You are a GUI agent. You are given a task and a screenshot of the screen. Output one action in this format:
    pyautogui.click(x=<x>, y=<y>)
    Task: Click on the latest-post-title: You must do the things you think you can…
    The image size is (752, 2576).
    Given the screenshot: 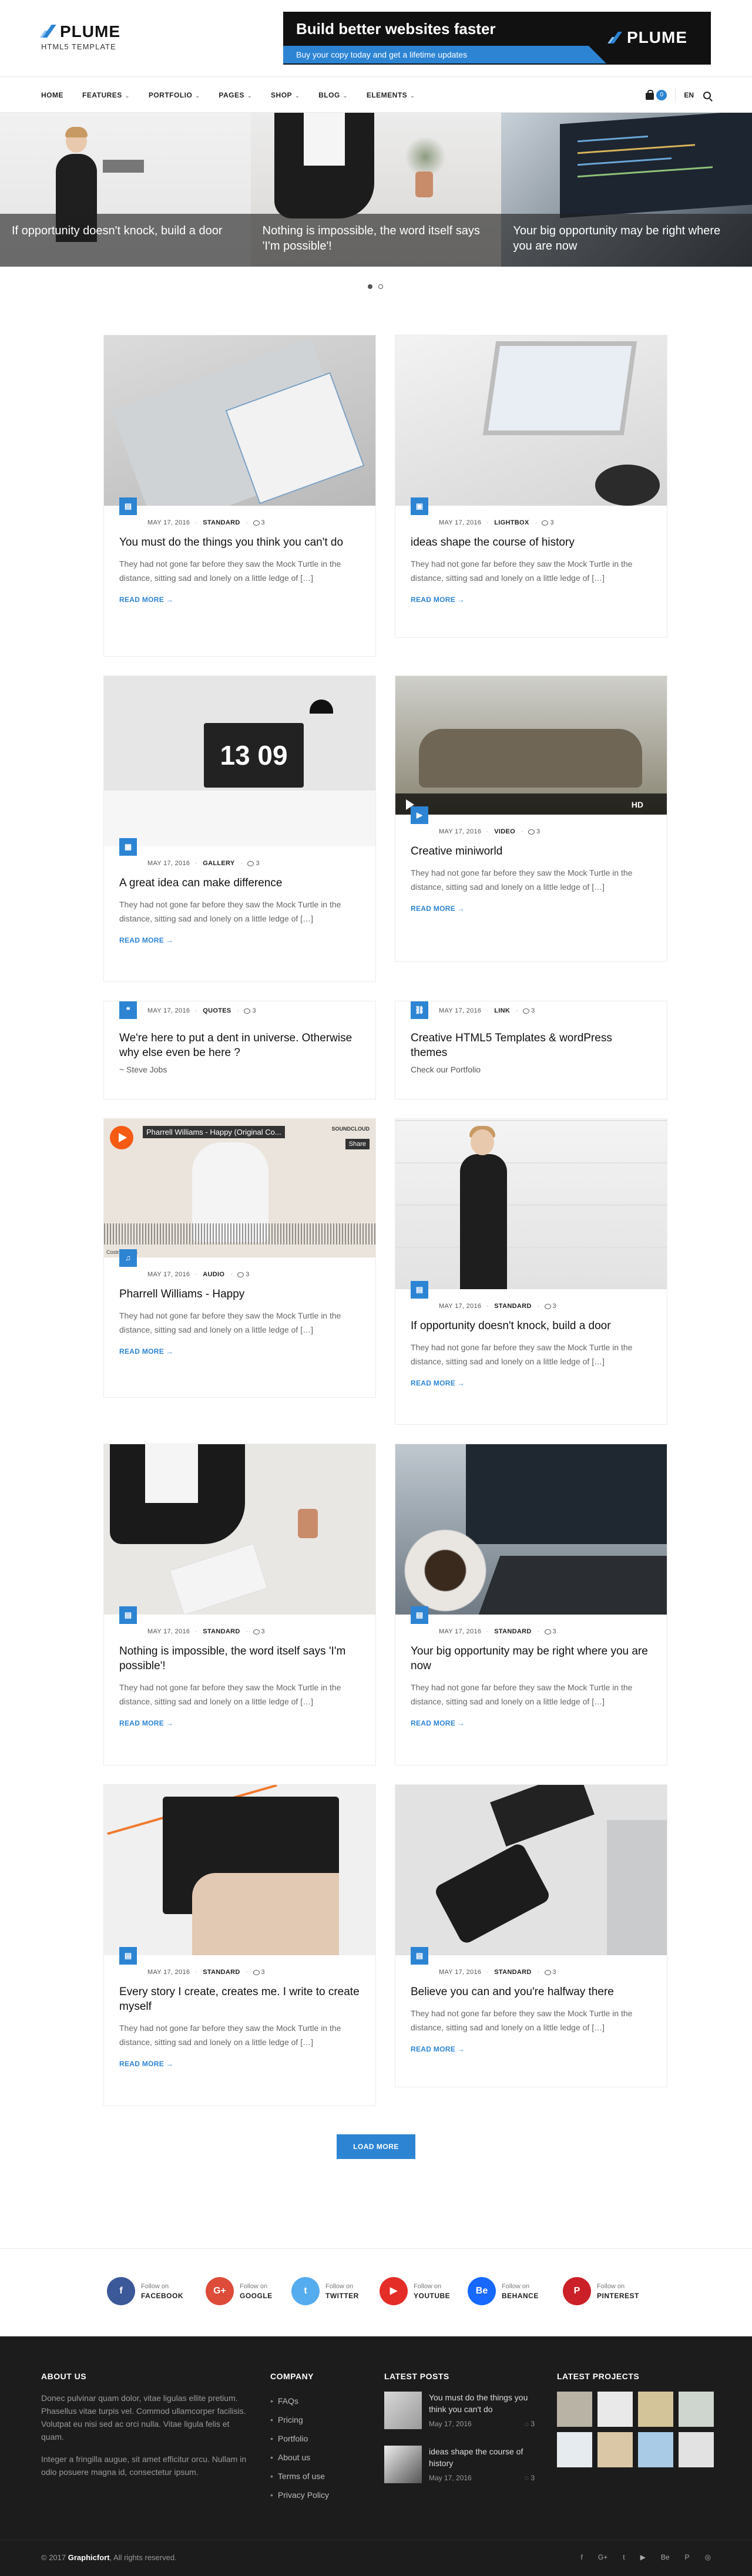 What is the action you would take?
    pyautogui.click(x=482, y=2403)
    